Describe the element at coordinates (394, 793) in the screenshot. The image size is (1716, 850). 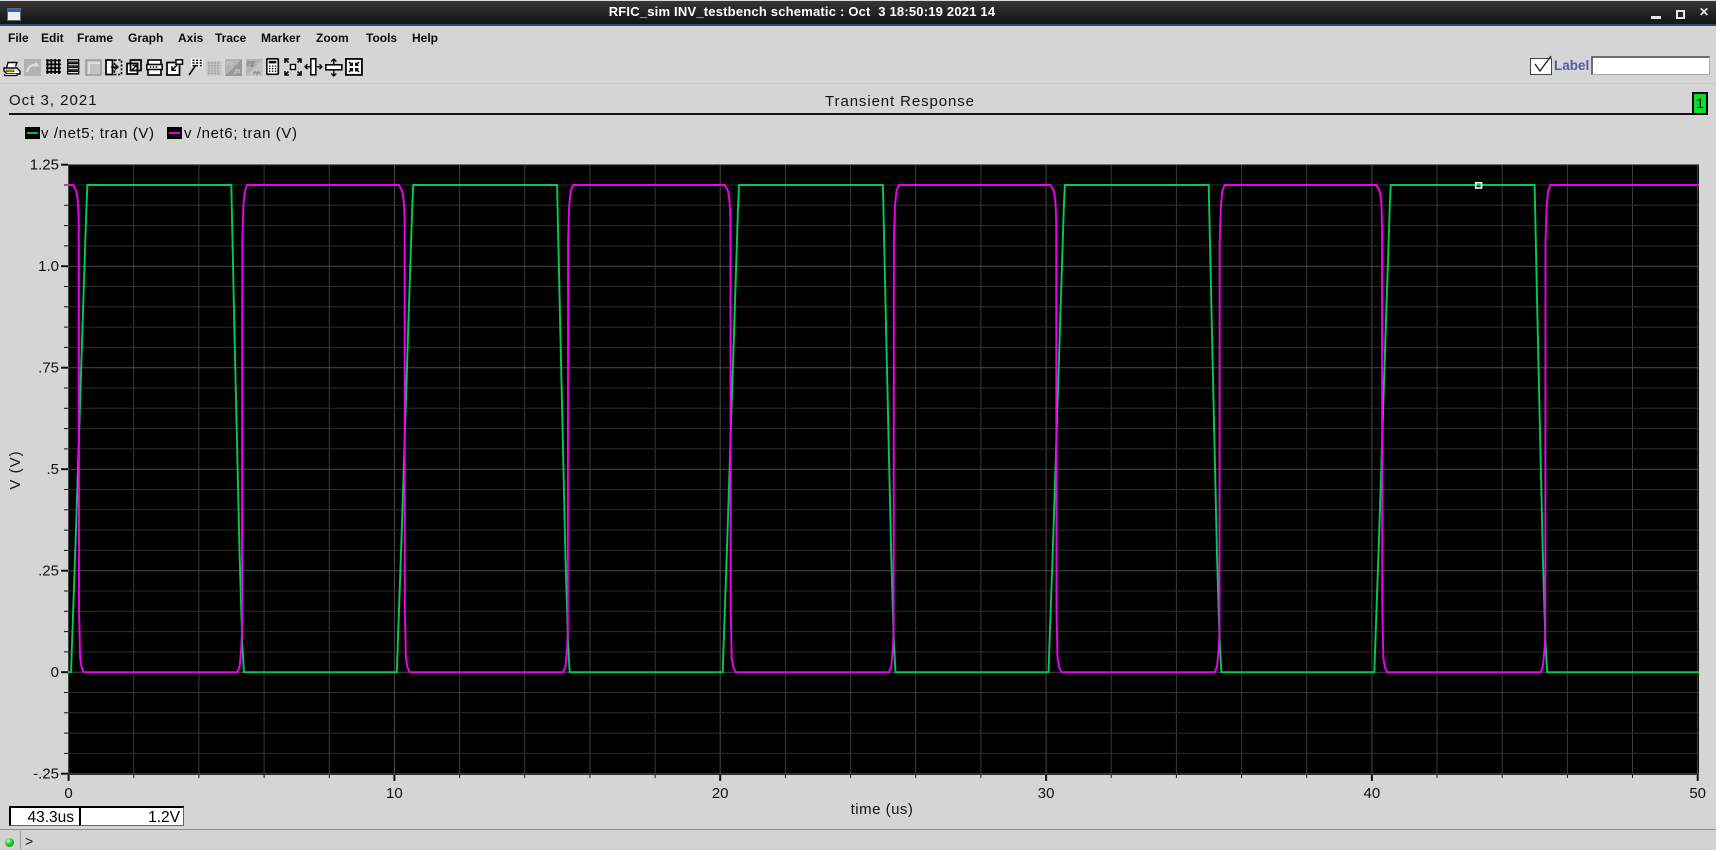
I see `svg-text: 10` at that location.